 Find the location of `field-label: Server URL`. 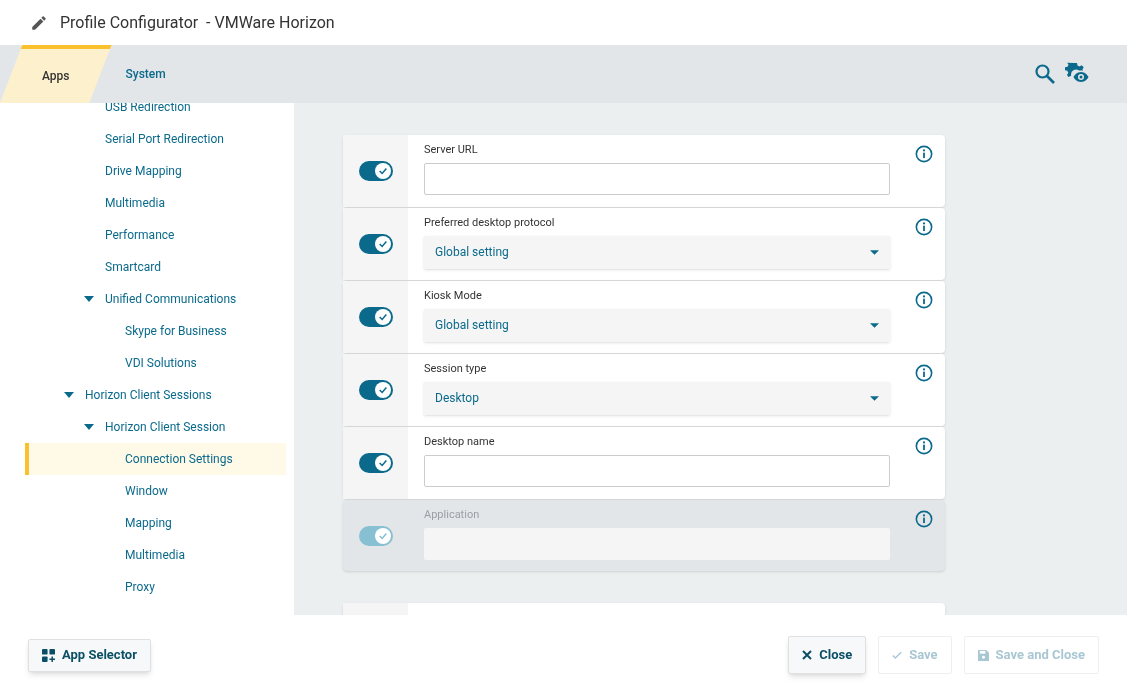

field-label: Server URL is located at coordinates (451, 150).